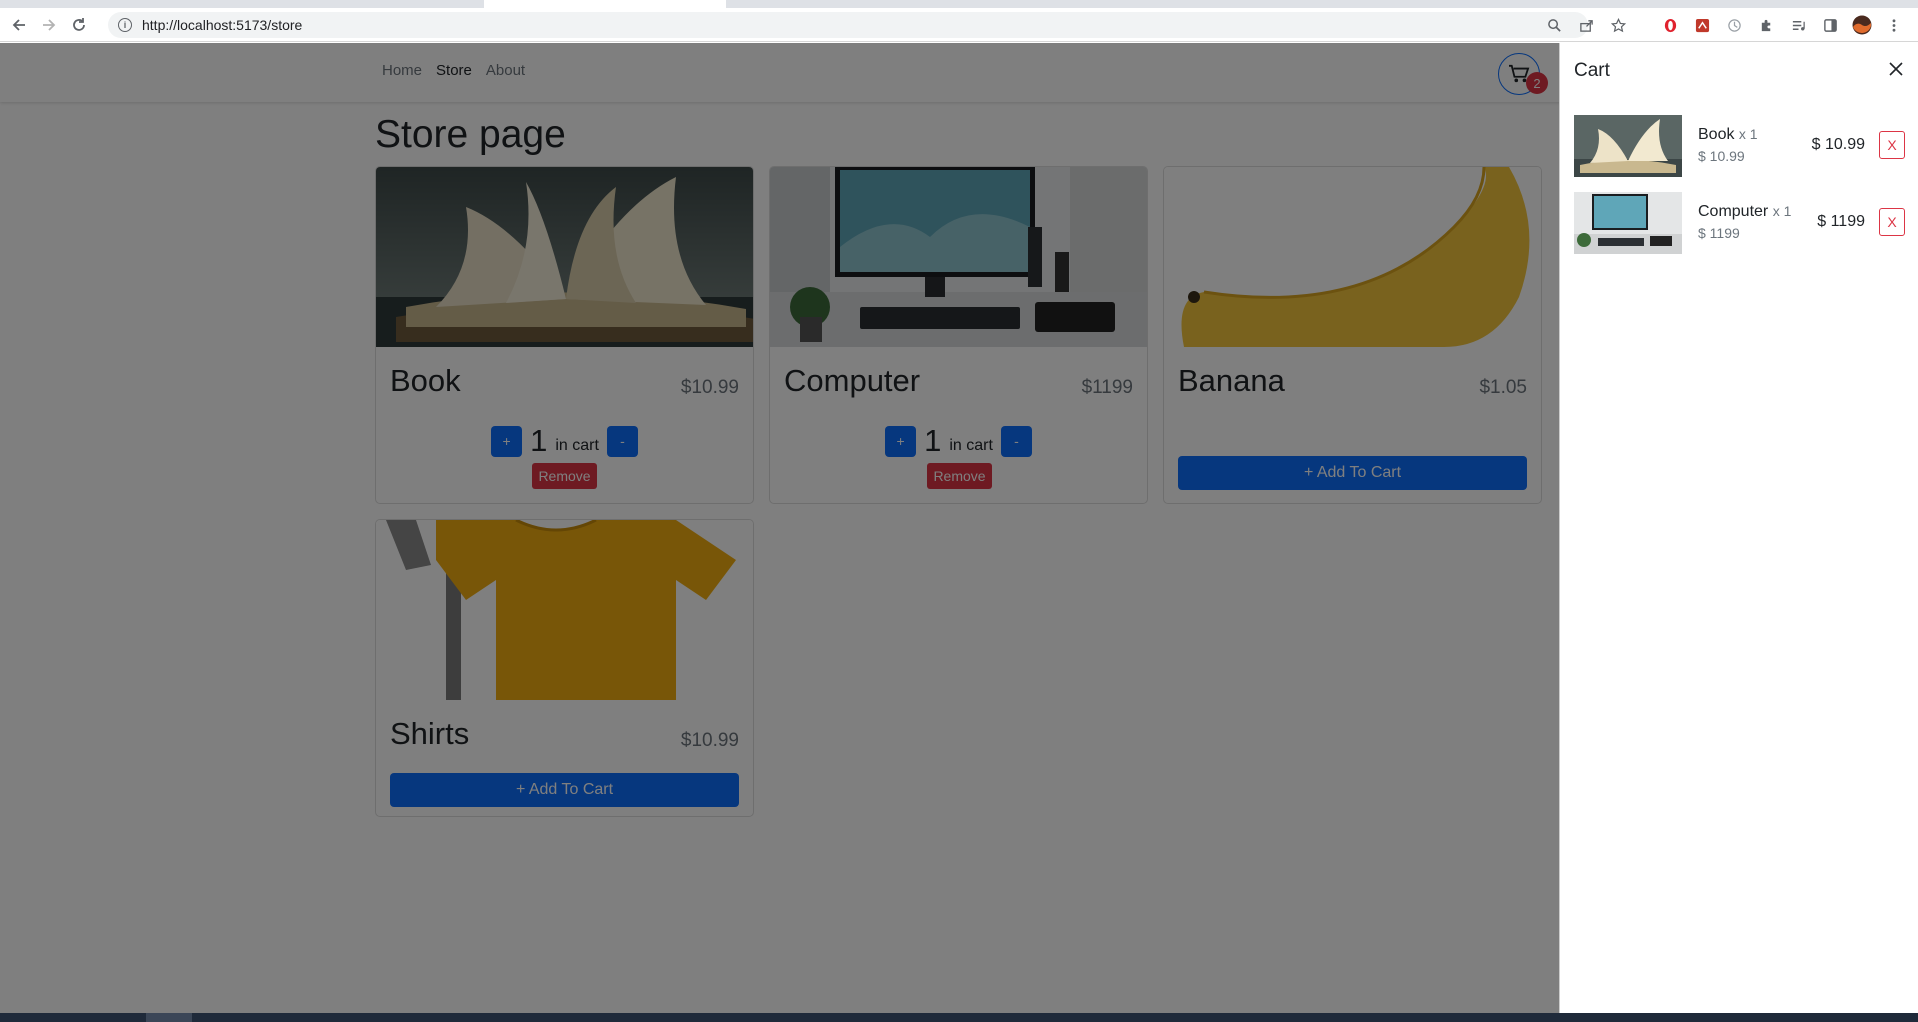 This screenshot has height=1022, width=1918. What do you see at coordinates (1554, 25) in the screenshot?
I see `zoom-icon` at bounding box center [1554, 25].